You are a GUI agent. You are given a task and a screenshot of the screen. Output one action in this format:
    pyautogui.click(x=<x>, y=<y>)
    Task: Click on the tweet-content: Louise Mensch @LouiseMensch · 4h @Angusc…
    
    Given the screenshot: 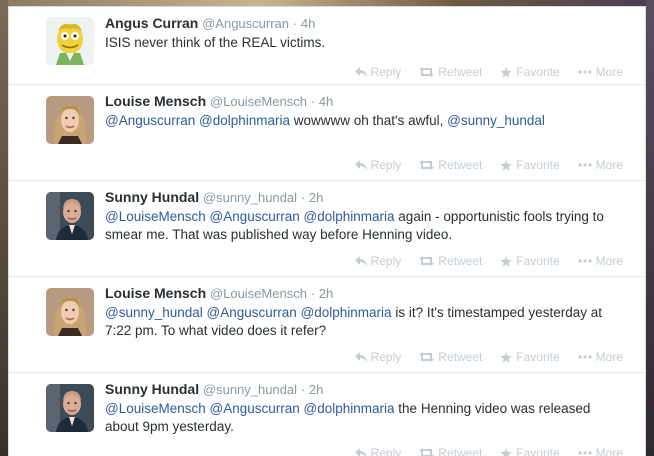 What is the action you would take?
    pyautogui.click(x=365, y=111)
    